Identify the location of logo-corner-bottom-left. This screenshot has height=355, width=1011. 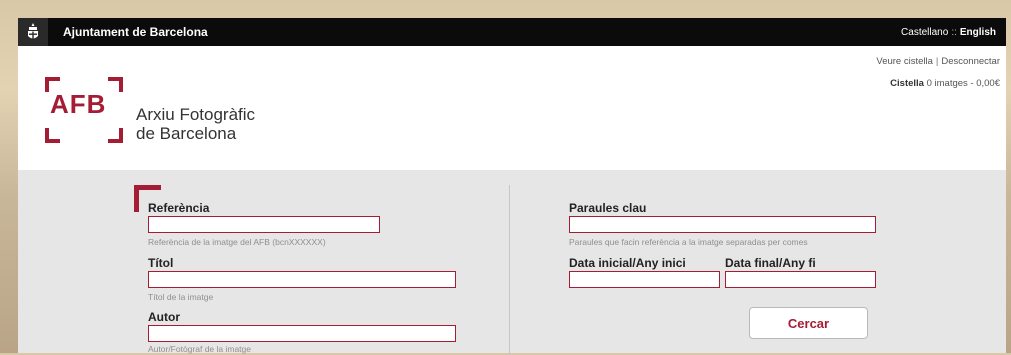
(52, 135).